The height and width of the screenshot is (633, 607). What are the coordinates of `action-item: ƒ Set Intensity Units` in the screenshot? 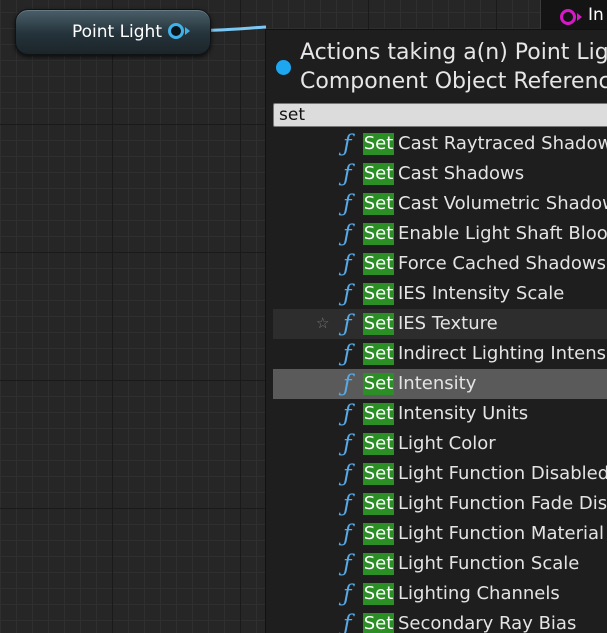 It's located at (440, 414).